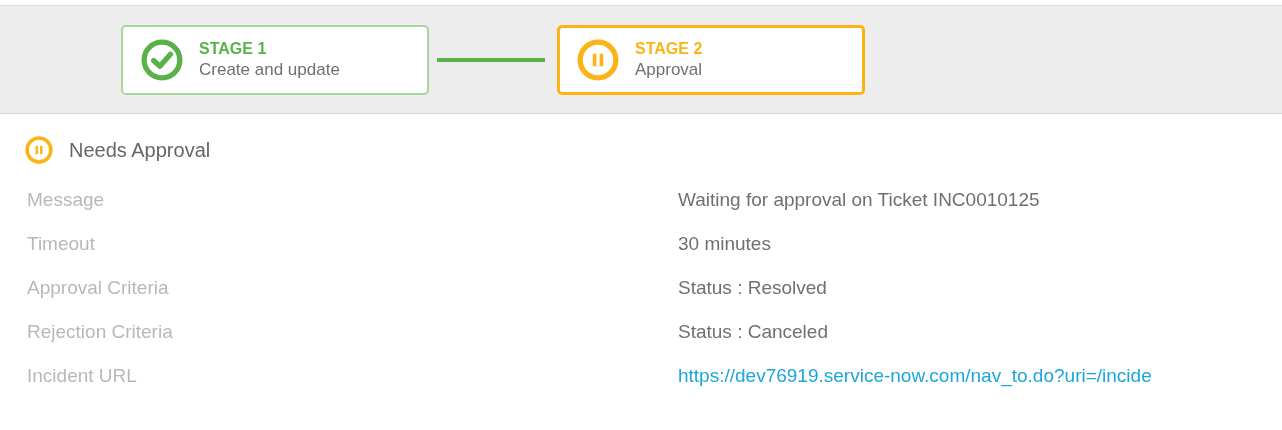  Describe the element at coordinates (753, 287) in the screenshot. I see `field-value: Status : Resolved` at that location.